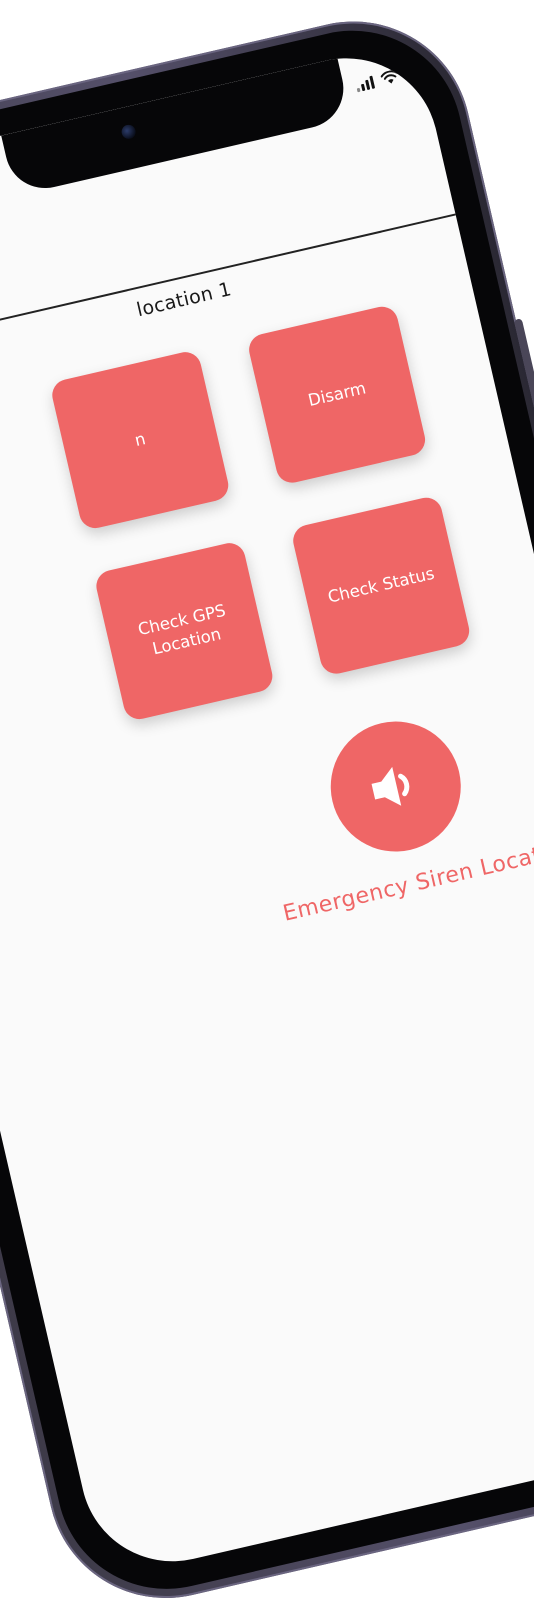  I want to click on disarm-label: Disarm, so click(337, 394).